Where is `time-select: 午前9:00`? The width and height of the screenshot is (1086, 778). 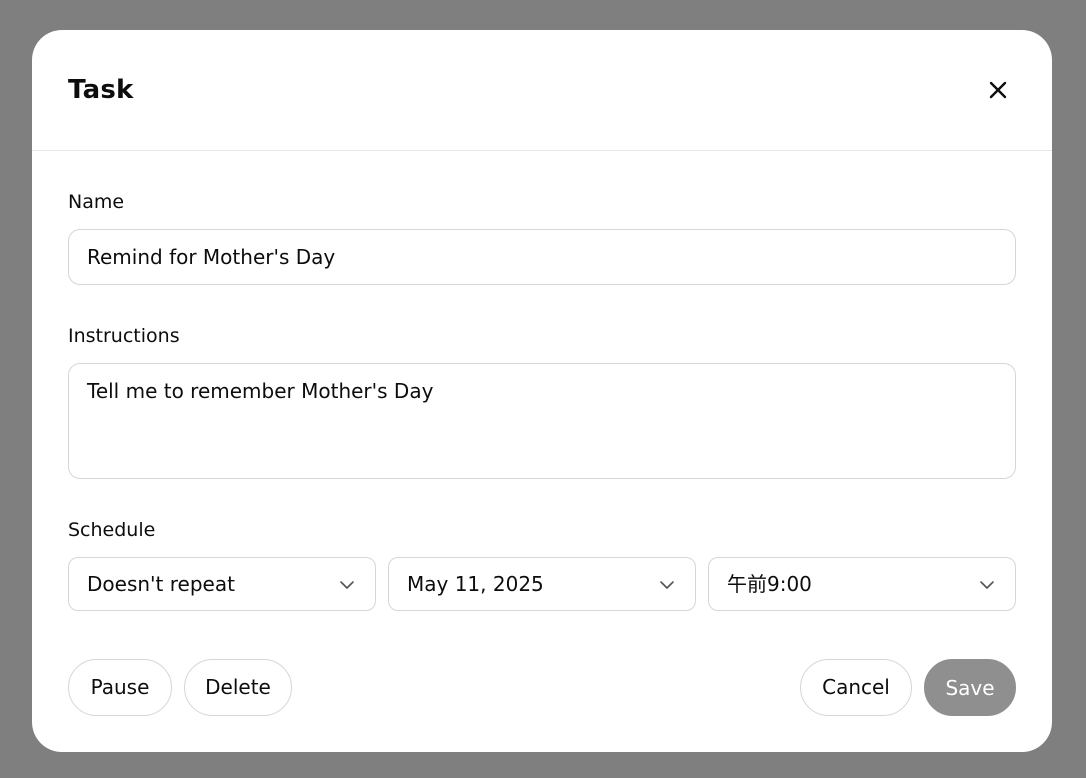
time-select: 午前9:00 is located at coordinates (862, 584).